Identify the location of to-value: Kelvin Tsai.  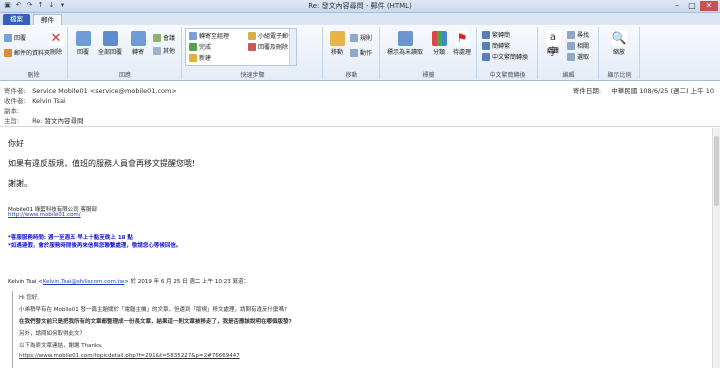
(49, 101).